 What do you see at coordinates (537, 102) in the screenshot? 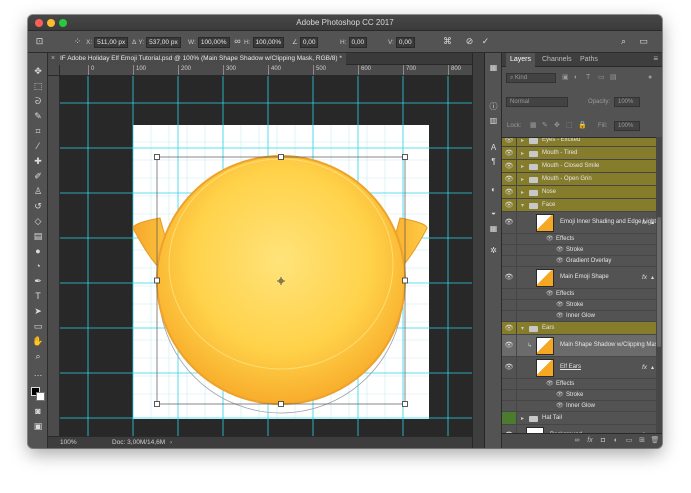
I see `blend-mode-select: Normal` at bounding box center [537, 102].